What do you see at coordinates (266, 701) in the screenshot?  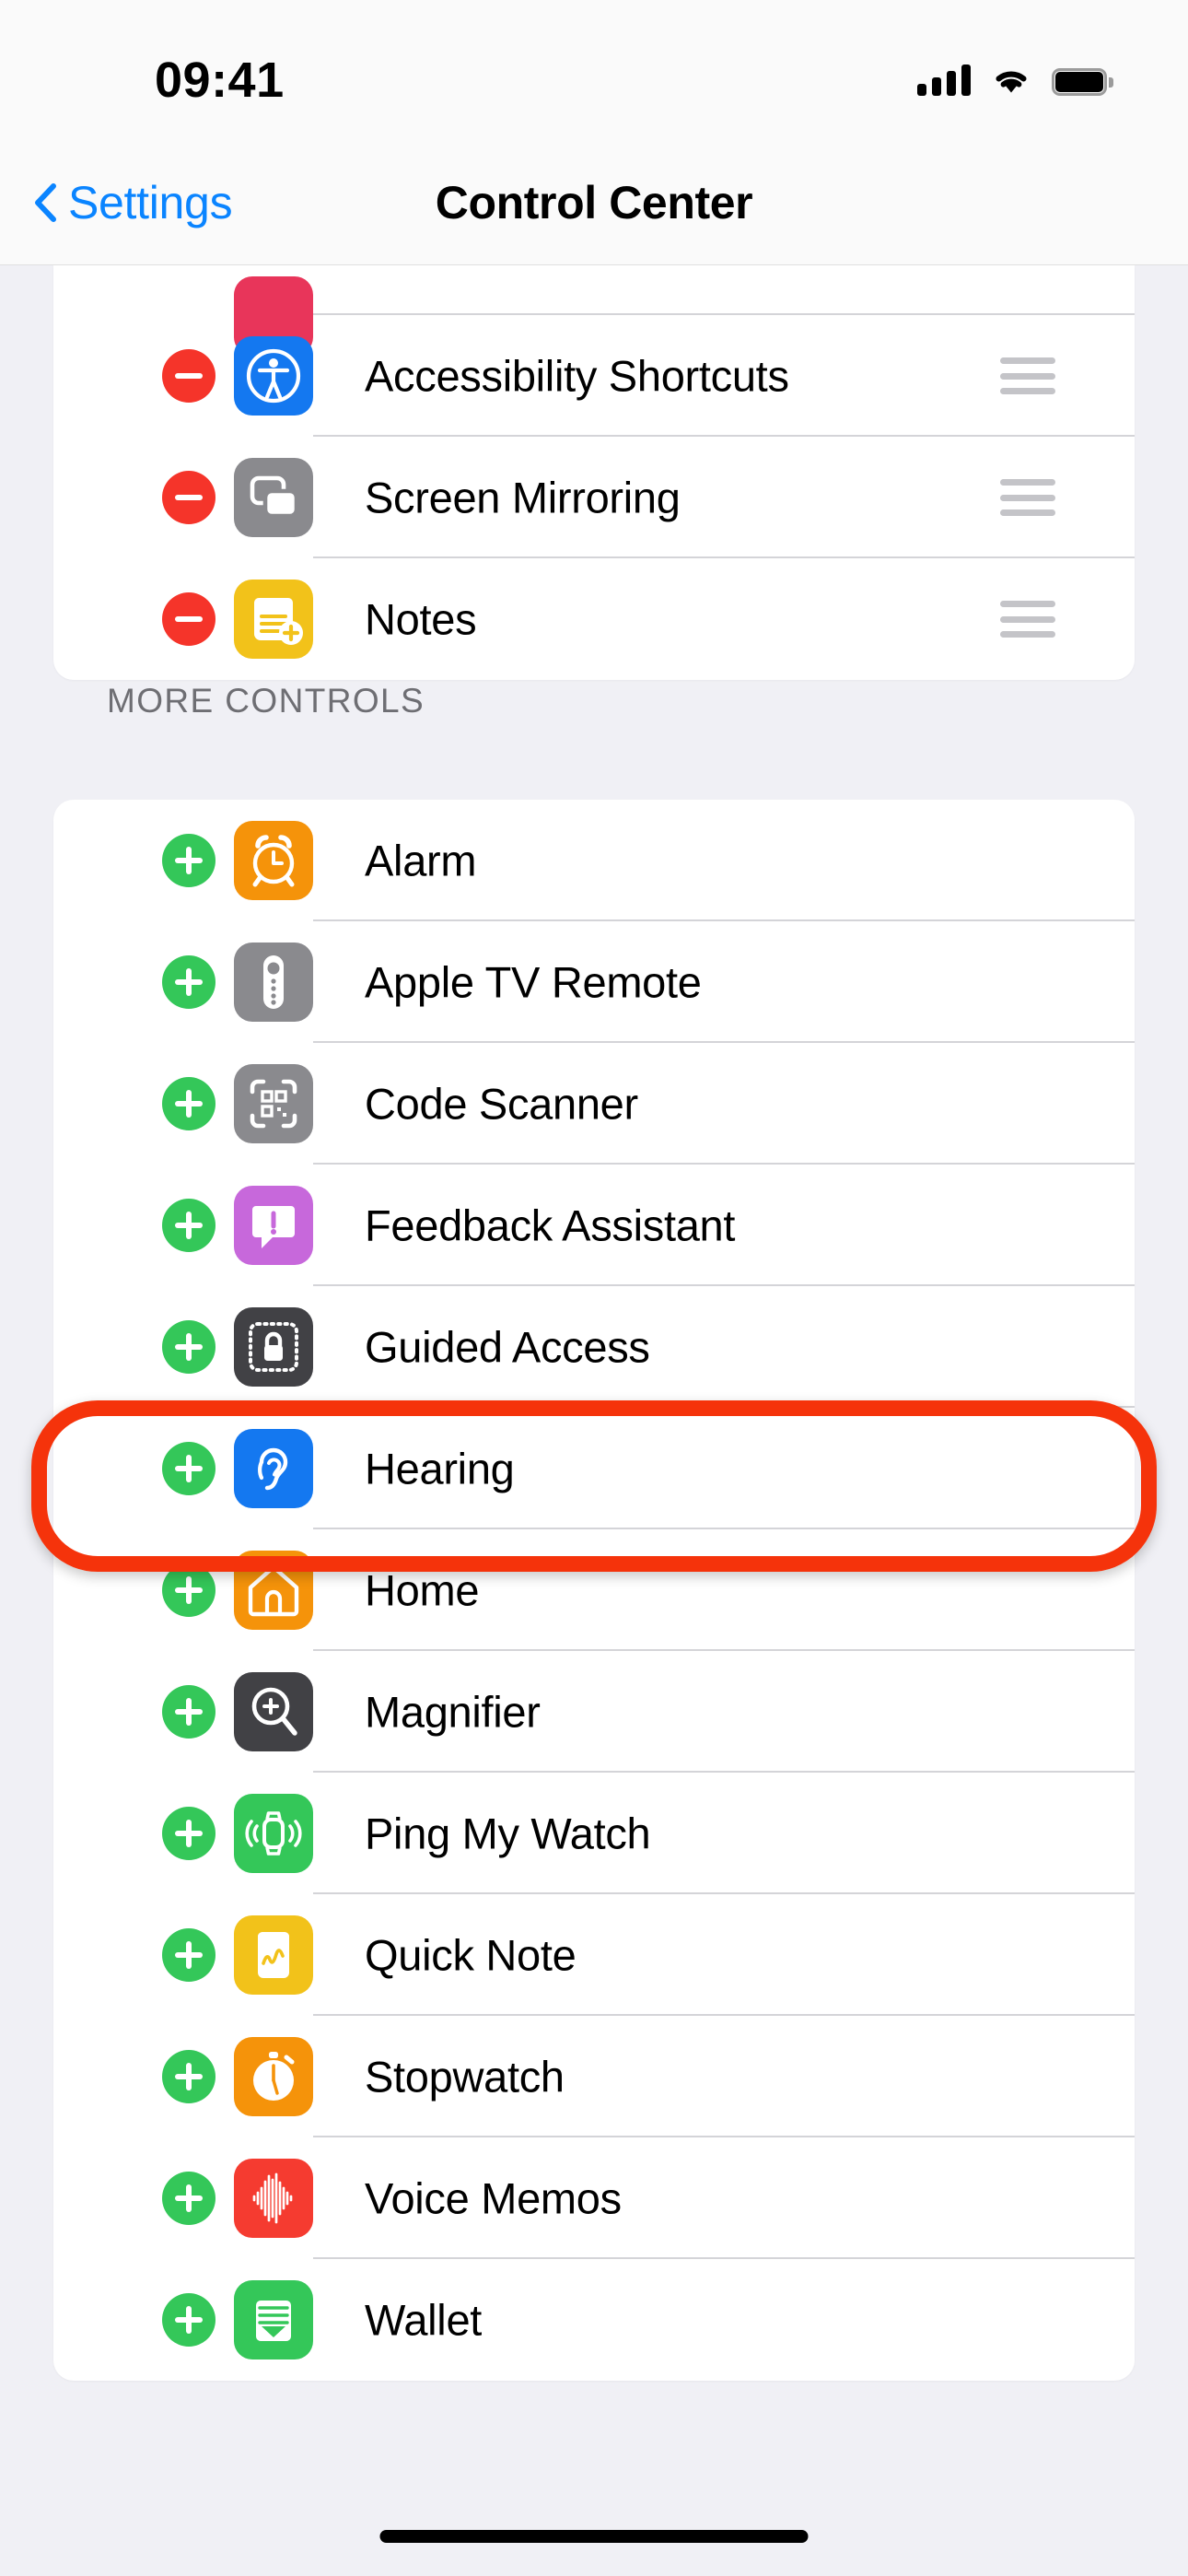 I see `more-controls-header: MORE CONTROLS` at bounding box center [266, 701].